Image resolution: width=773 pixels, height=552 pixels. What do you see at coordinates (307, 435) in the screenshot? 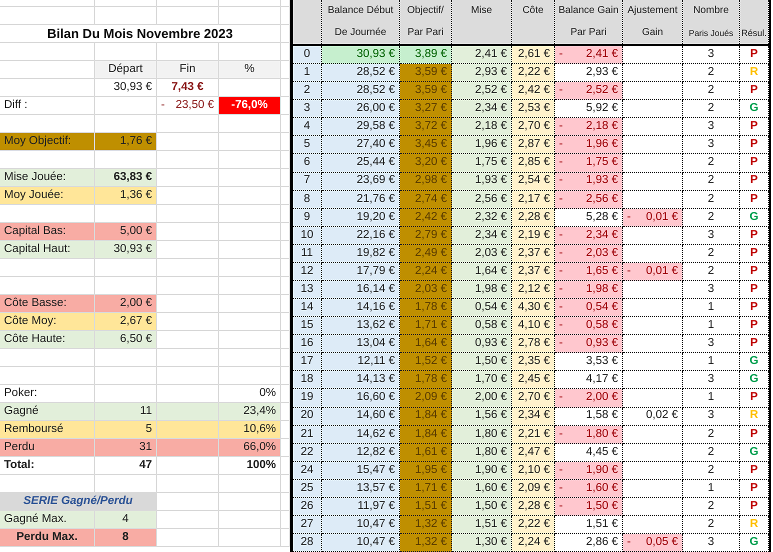
I see `table-cell: 21` at bounding box center [307, 435].